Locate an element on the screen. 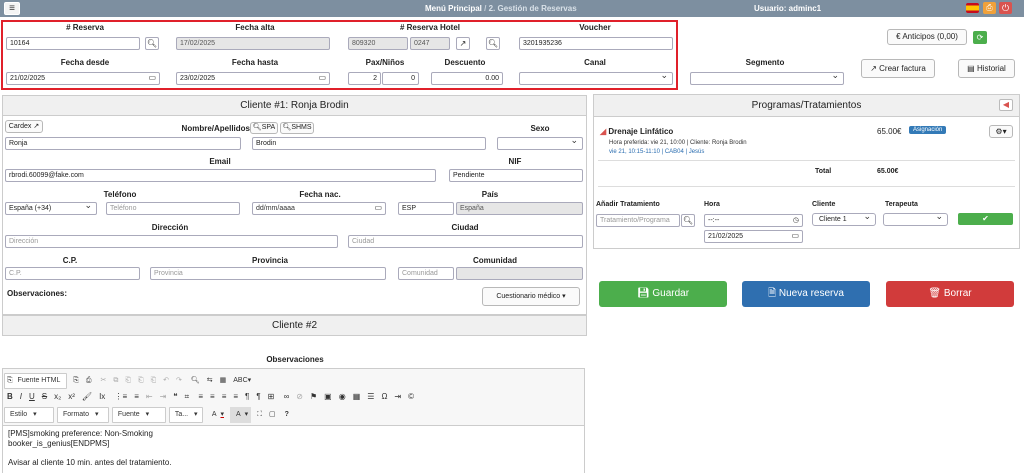 This screenshot has height=473, width=1024. cuestionario-medico-button: Cuestionario médico ▾ is located at coordinates (531, 296).